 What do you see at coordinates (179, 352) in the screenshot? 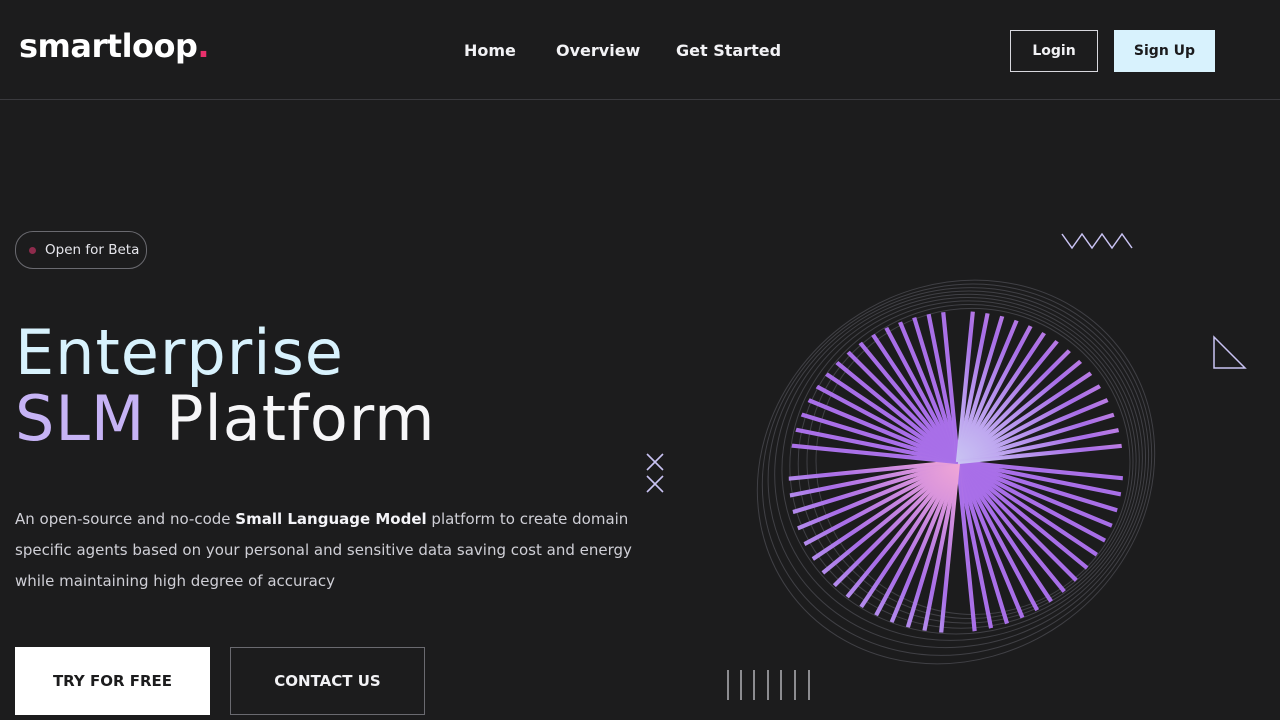
I see `hero-title-line1: Enterprise` at bounding box center [179, 352].